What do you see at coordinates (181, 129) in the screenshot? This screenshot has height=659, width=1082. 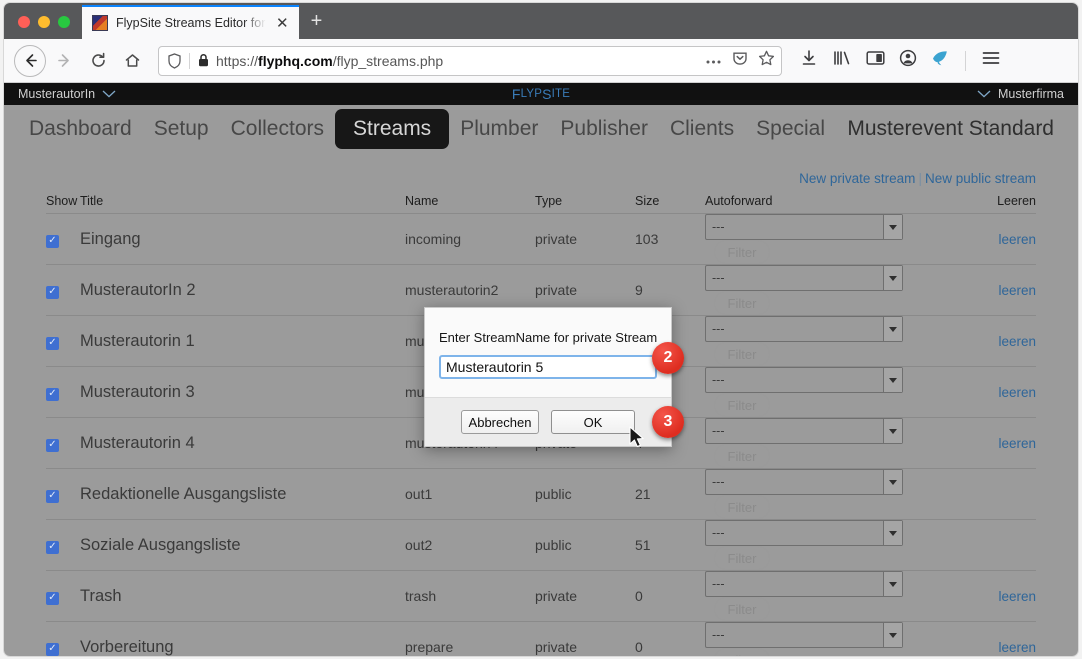 I see `nav-item-setup: Setup` at bounding box center [181, 129].